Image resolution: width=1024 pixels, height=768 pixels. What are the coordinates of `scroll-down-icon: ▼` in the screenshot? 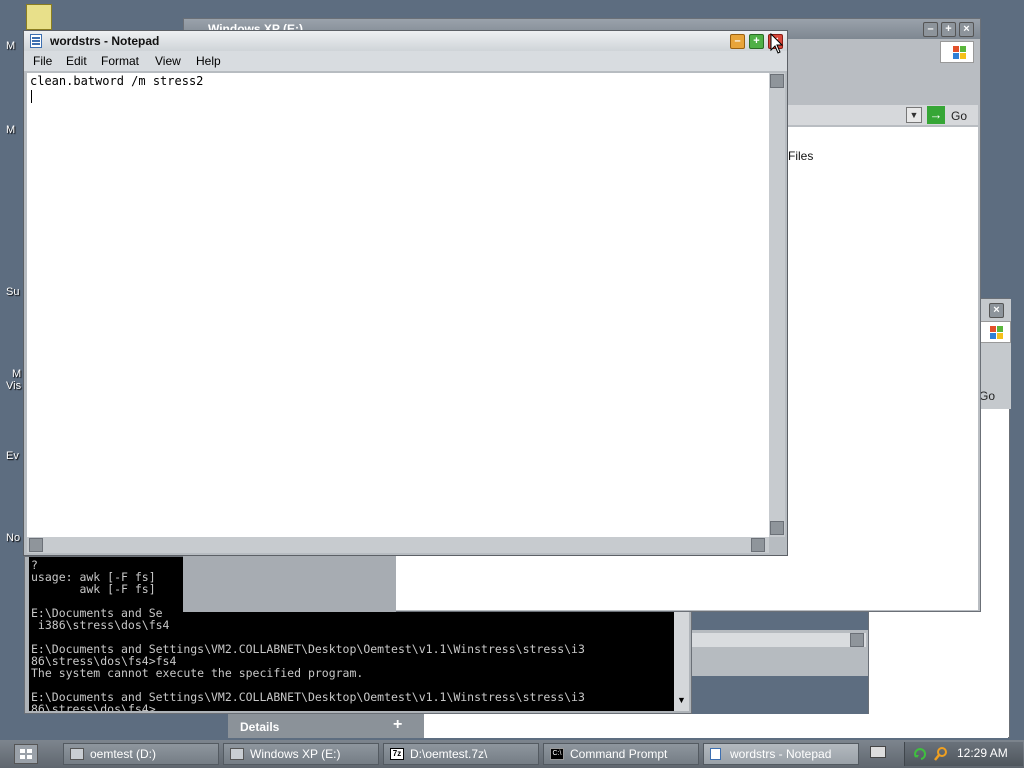 It's located at (681, 700).